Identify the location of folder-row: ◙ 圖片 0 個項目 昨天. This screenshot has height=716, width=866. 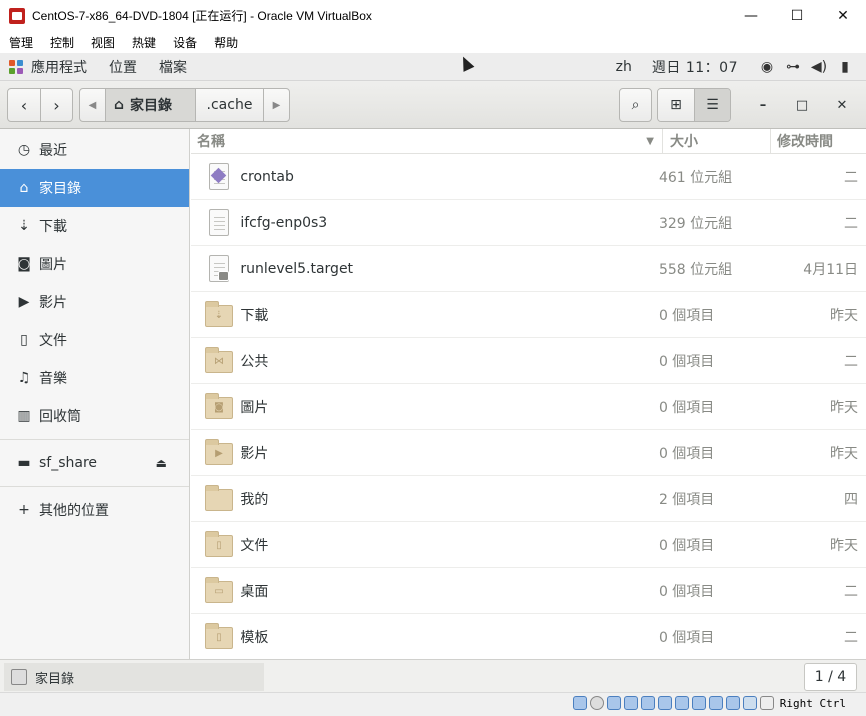
(528, 407).